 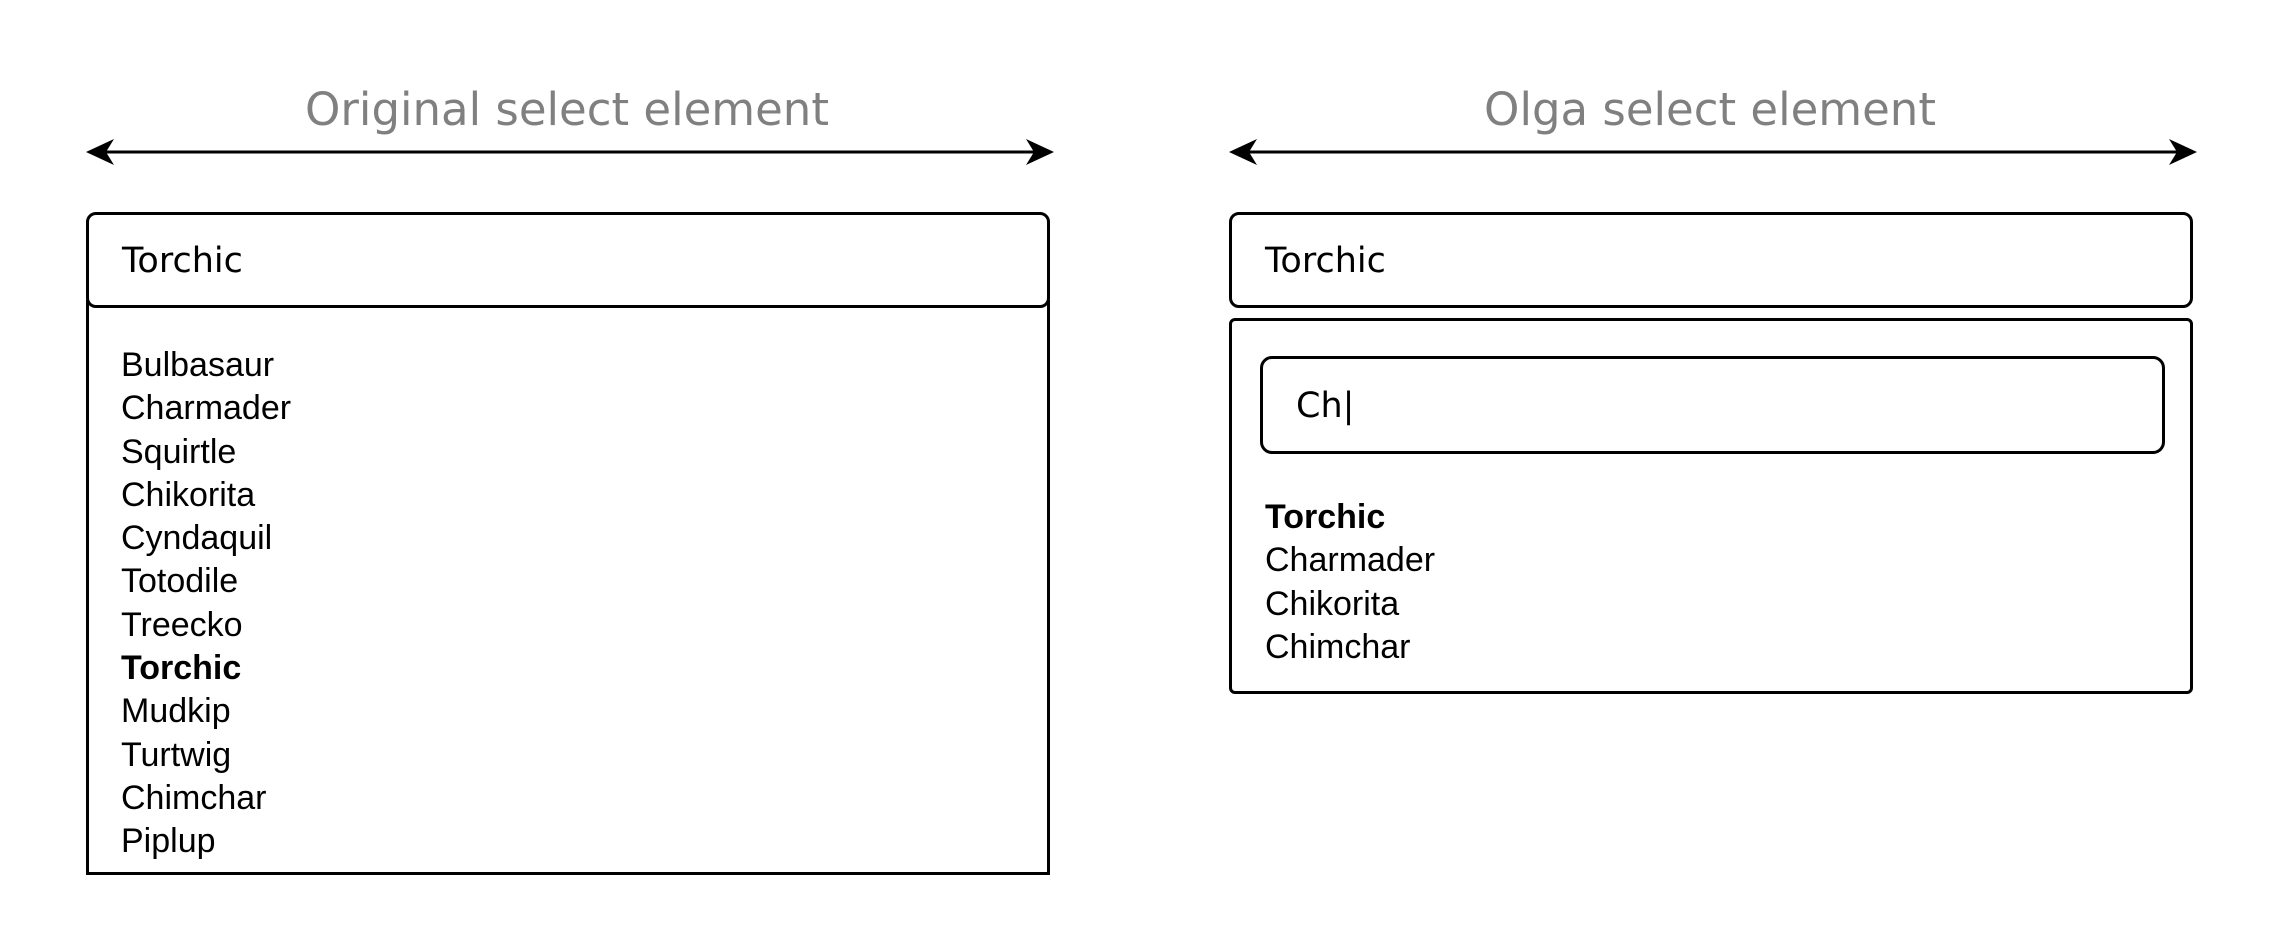 I want to click on option-item: Treecko, so click(x=206, y=625).